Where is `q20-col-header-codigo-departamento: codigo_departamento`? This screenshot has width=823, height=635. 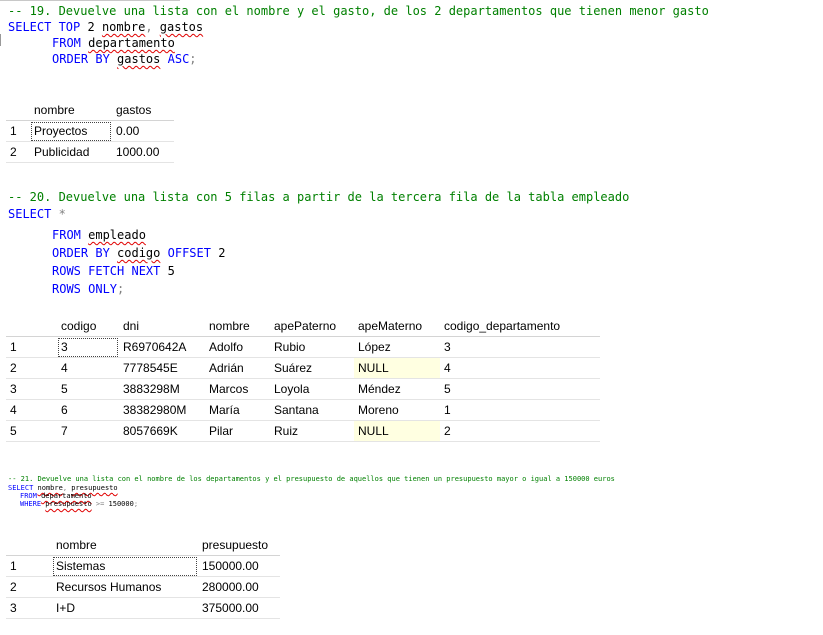
q20-col-header-codigo-departamento: codigo_departamento is located at coordinates (520, 326).